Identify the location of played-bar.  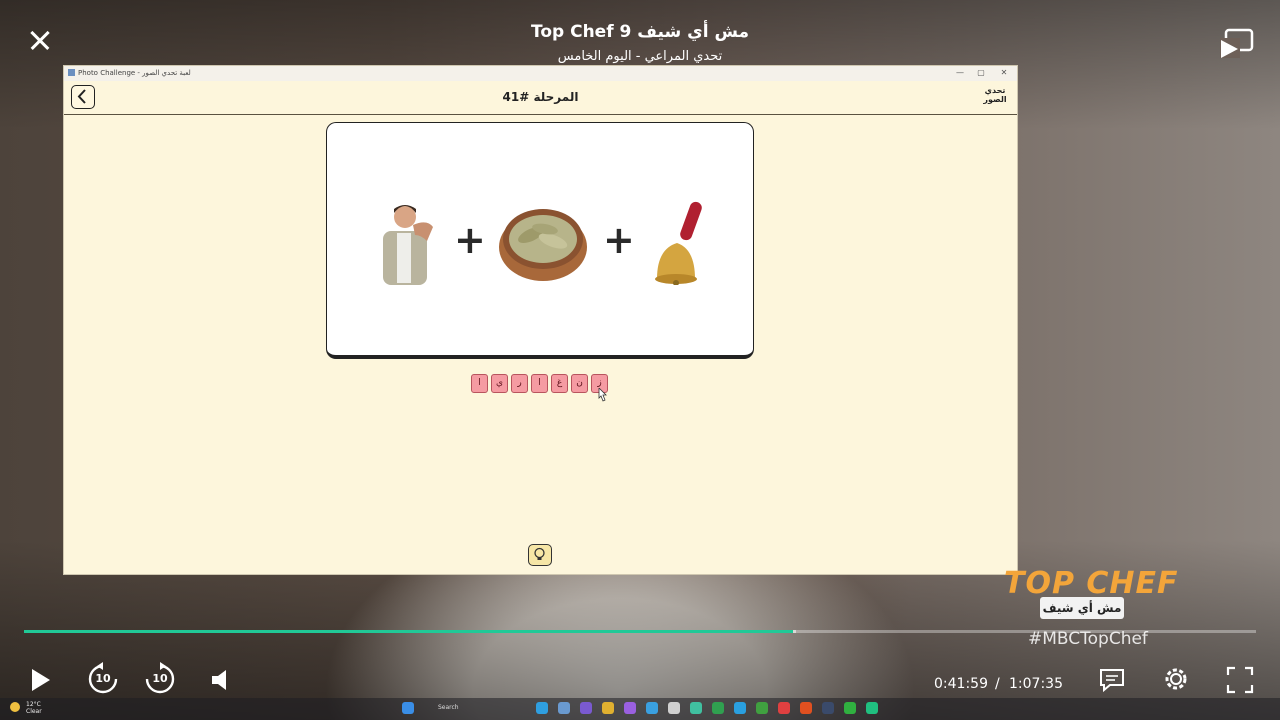
(408, 631).